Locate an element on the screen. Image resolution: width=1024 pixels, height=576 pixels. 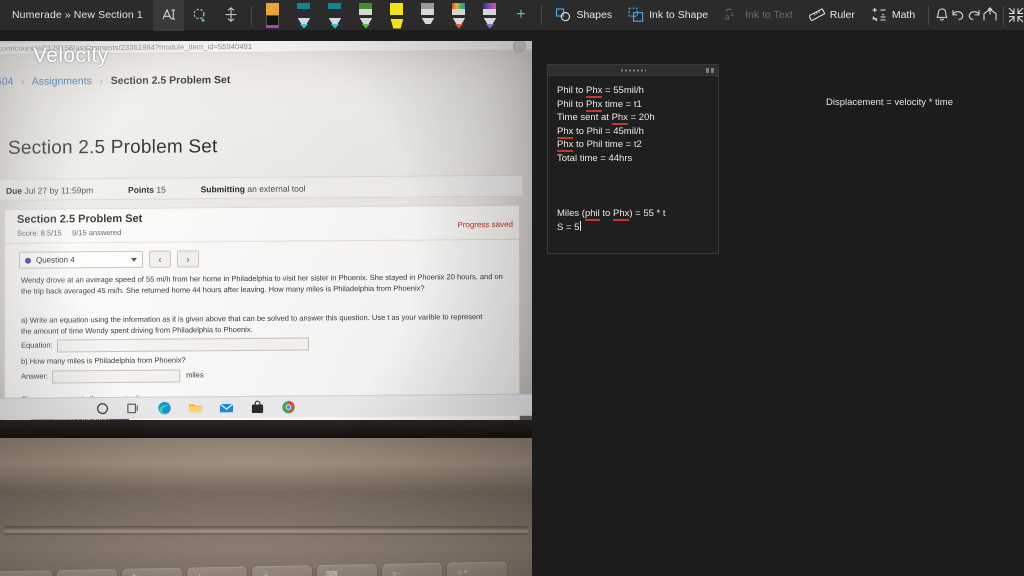
quiz-title: Section 2.5 Problem Set is located at coordinates (80, 219).